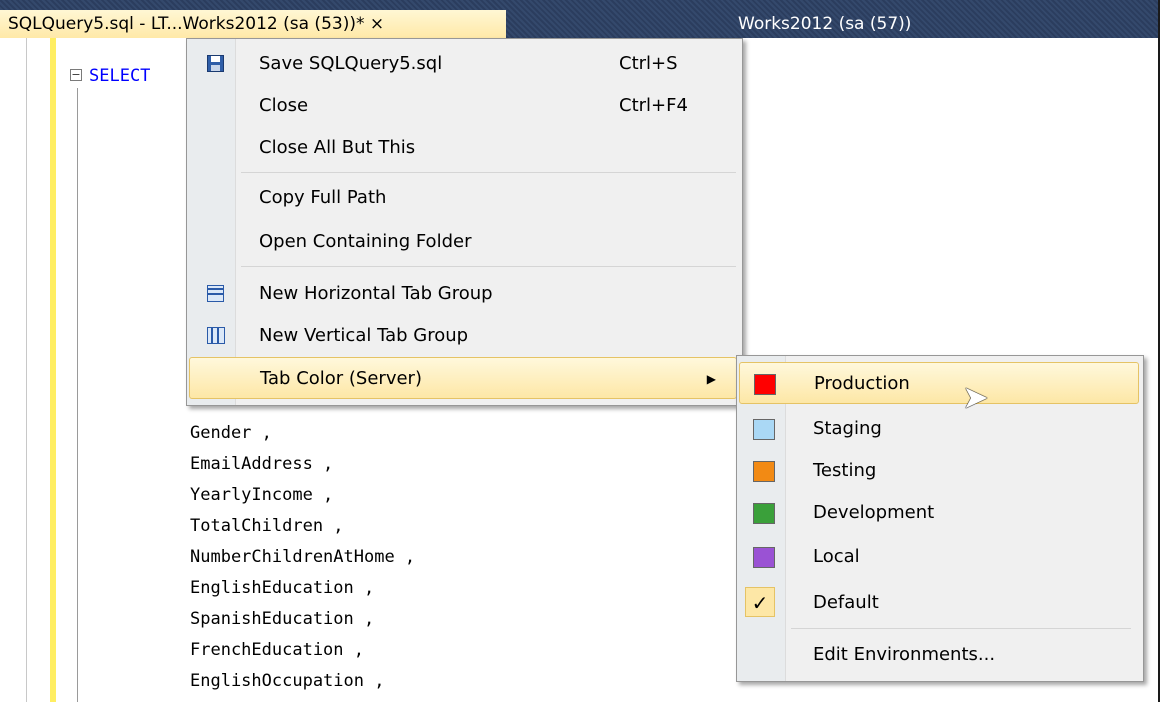 This screenshot has height=702, width=1160. What do you see at coordinates (836, 556) in the screenshot?
I see `local-label: Local` at bounding box center [836, 556].